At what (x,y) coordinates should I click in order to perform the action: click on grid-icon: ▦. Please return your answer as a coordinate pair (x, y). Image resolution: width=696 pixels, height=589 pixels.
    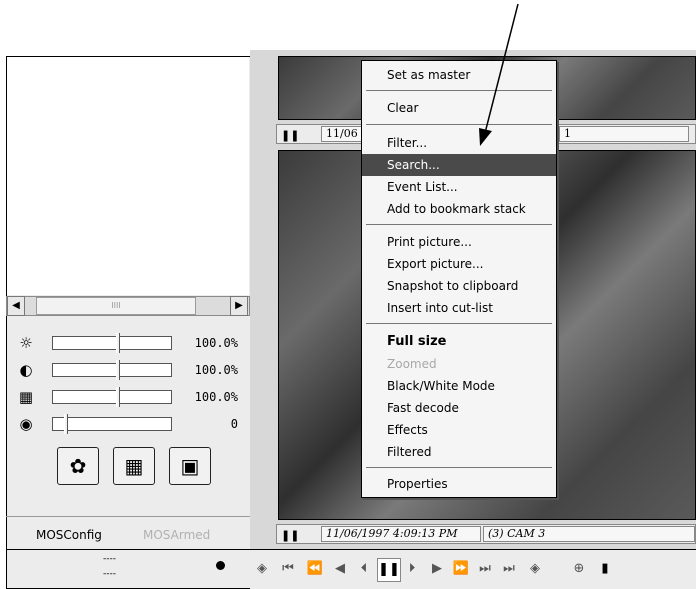
    Looking at the image, I should click on (134, 466).